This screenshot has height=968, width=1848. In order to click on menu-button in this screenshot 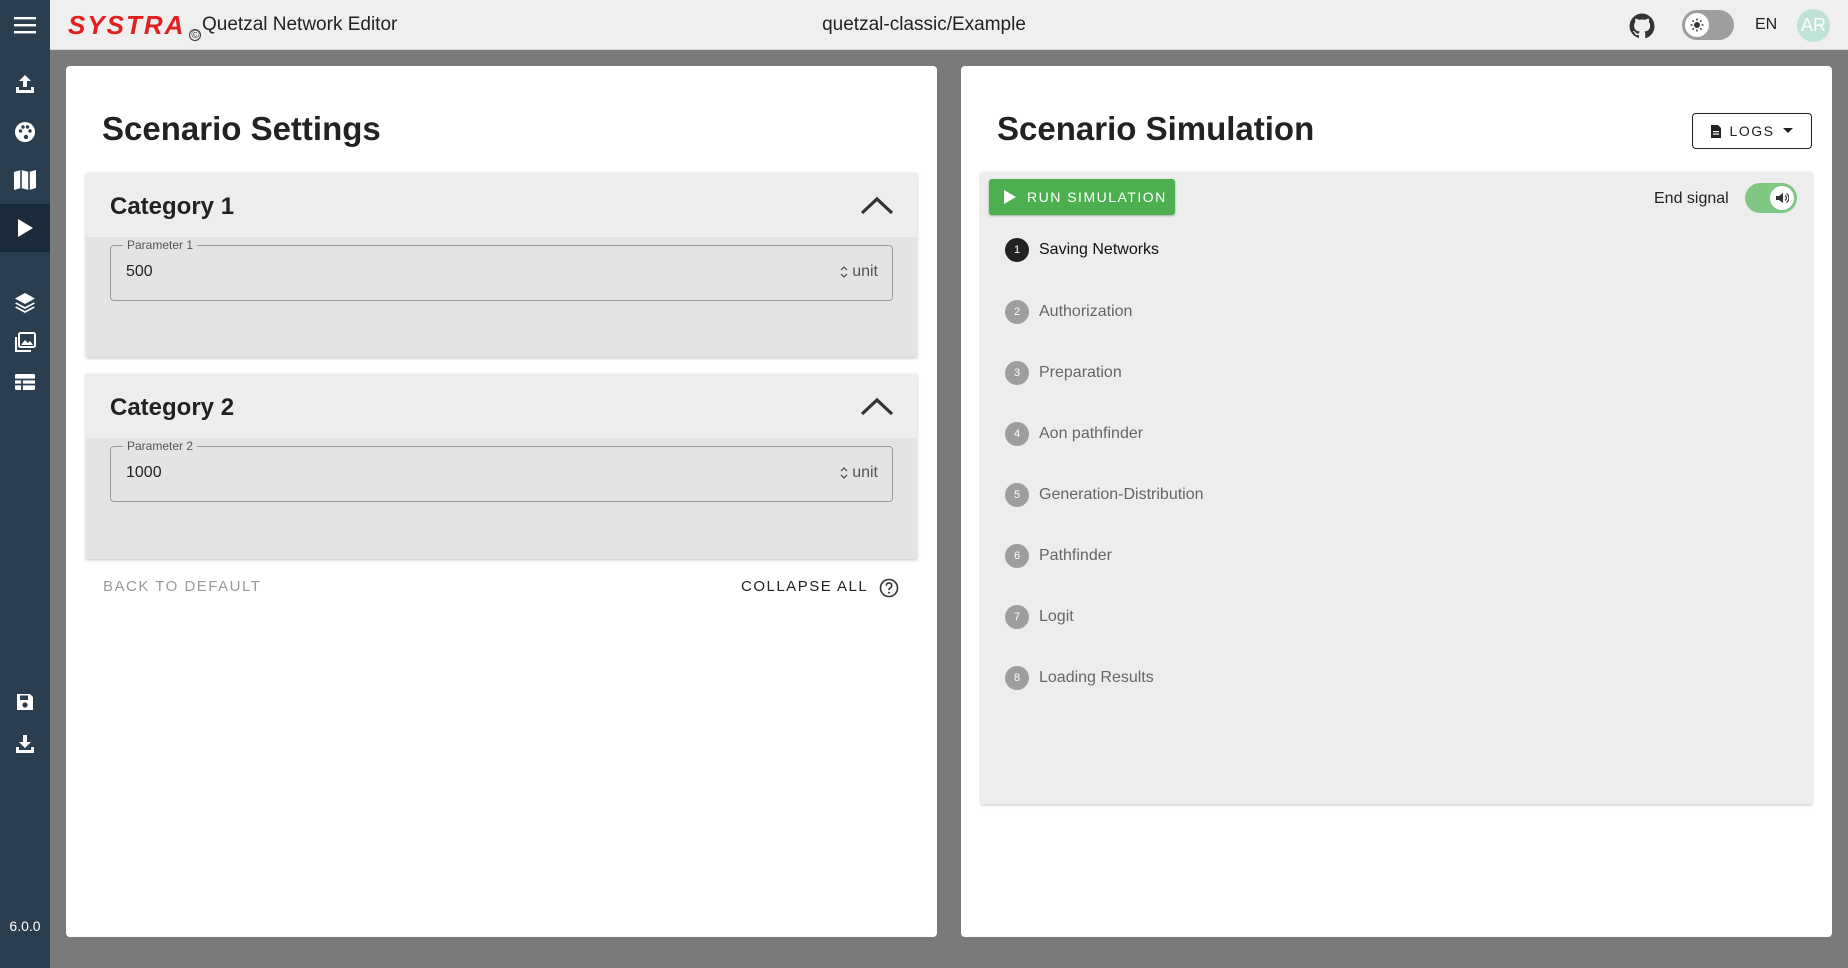, I will do `click(25, 25)`.